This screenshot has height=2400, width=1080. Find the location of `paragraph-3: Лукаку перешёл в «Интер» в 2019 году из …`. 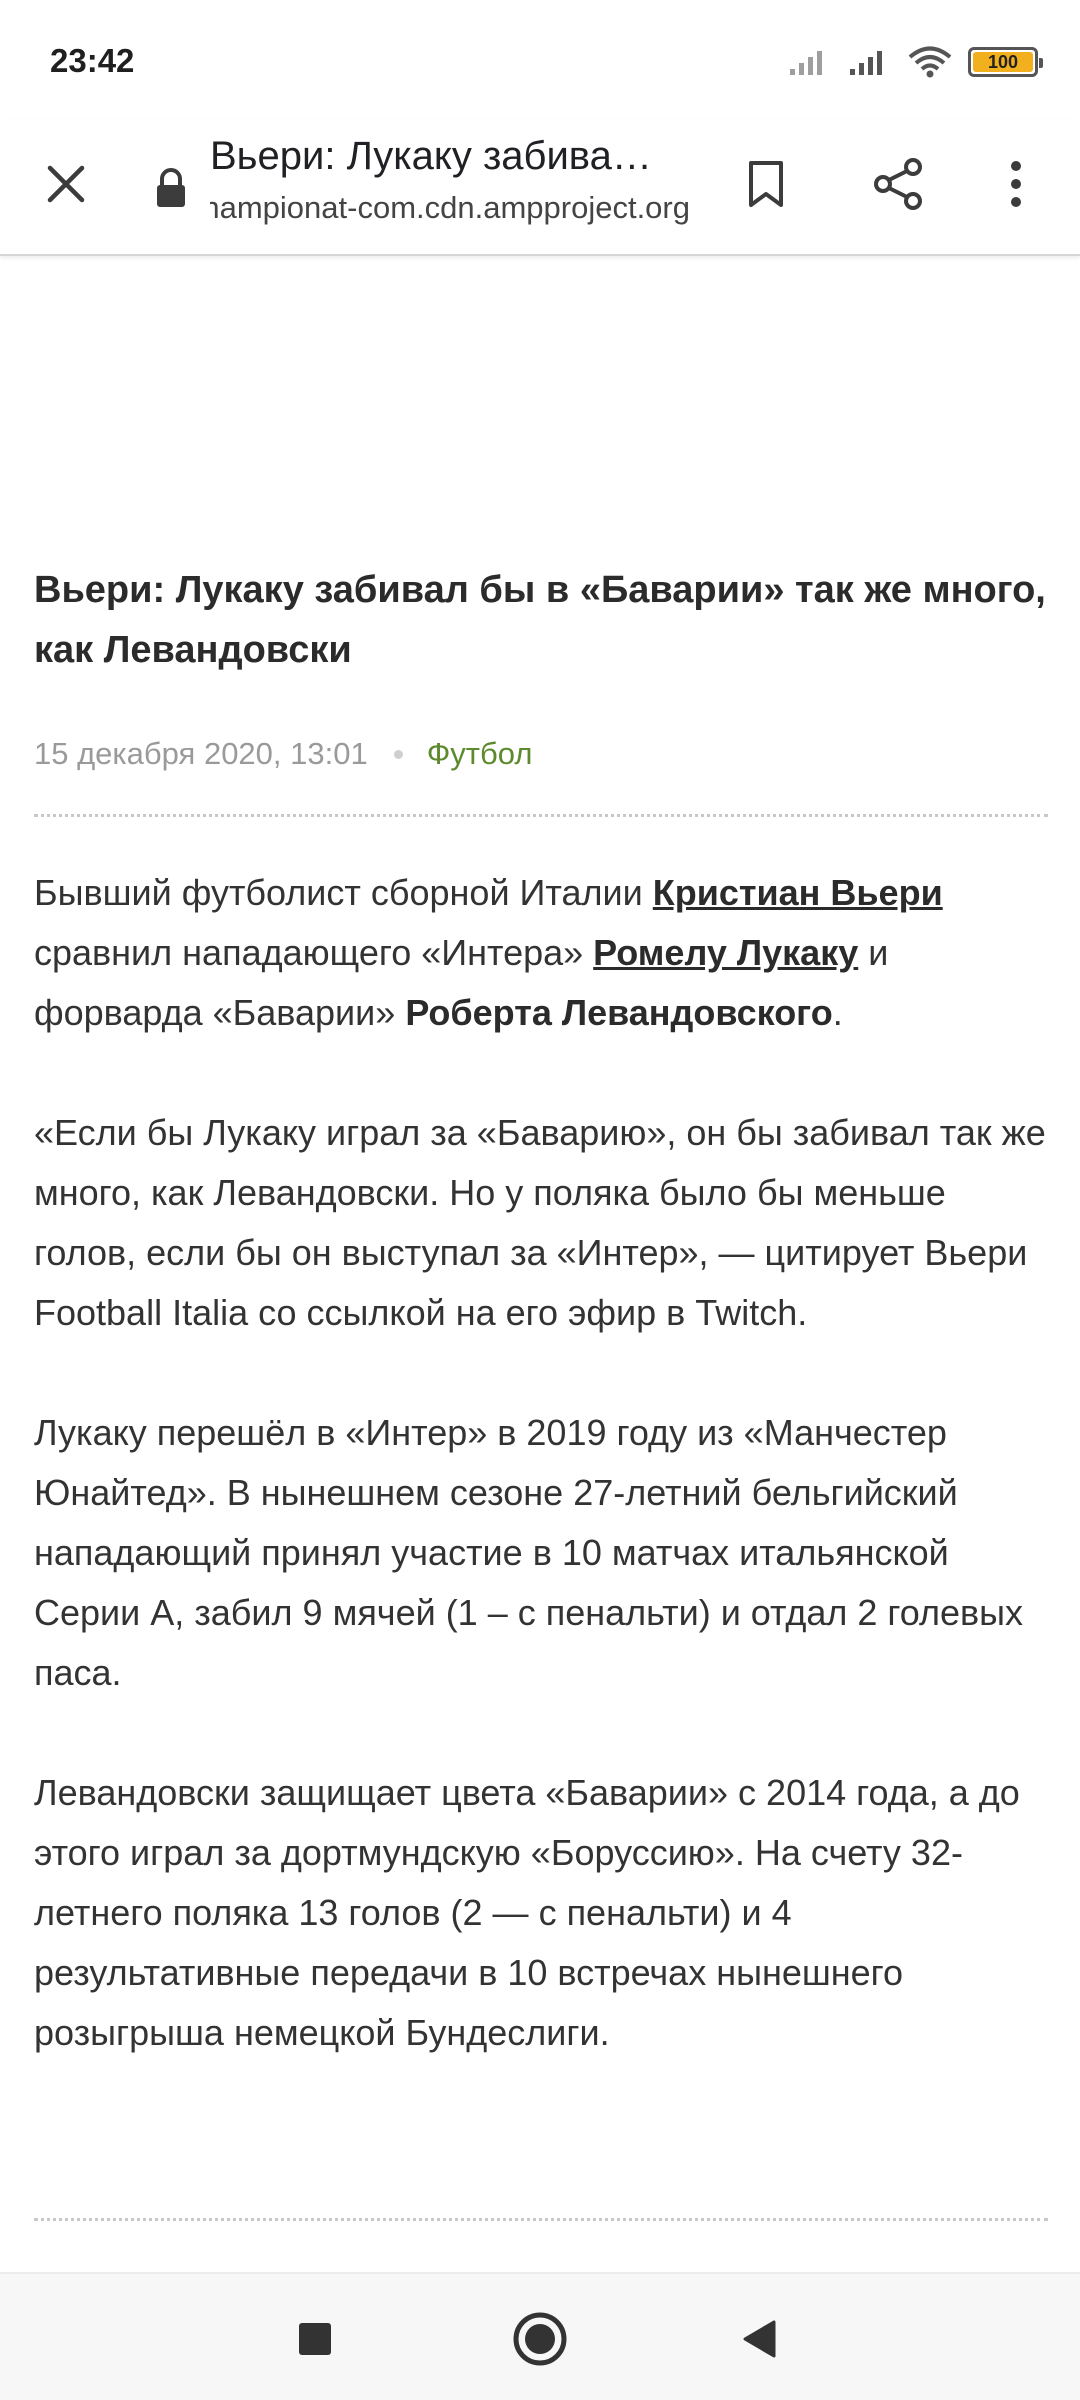

paragraph-3: Лукаку перешёл в «Интер» в 2019 году из … is located at coordinates (528, 1552).